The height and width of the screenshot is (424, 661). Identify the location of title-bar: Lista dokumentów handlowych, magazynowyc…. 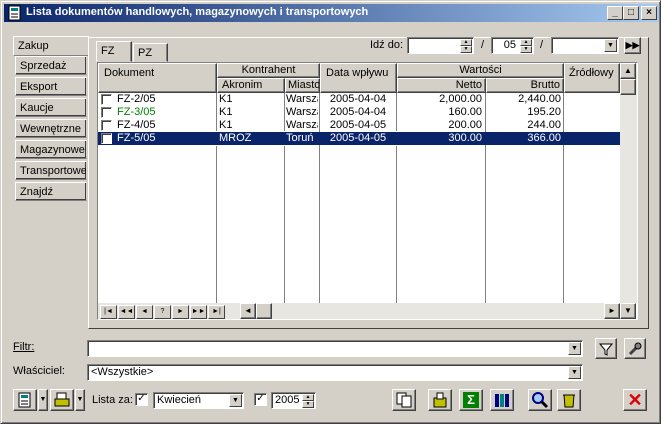
(331, 13).